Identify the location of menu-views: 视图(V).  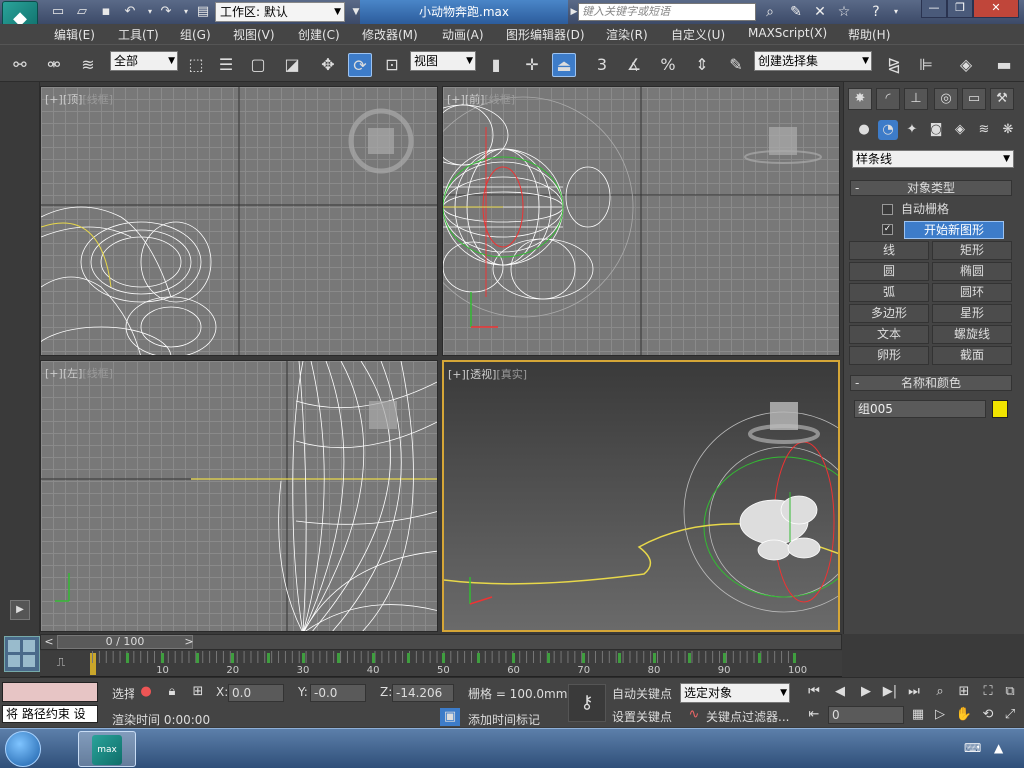
(254, 34).